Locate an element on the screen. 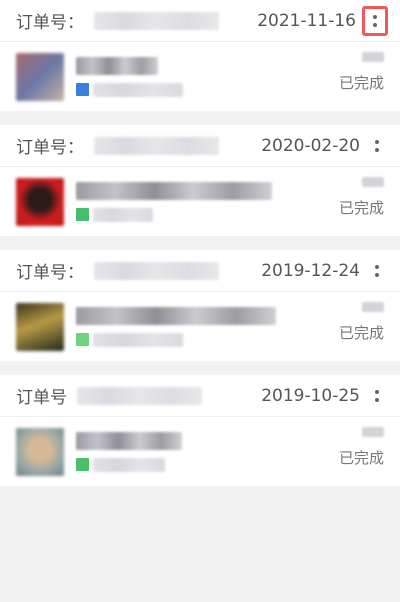 This screenshot has height=602, width=400. order-header: 订单号： 2019-12-24 is located at coordinates (200, 271).